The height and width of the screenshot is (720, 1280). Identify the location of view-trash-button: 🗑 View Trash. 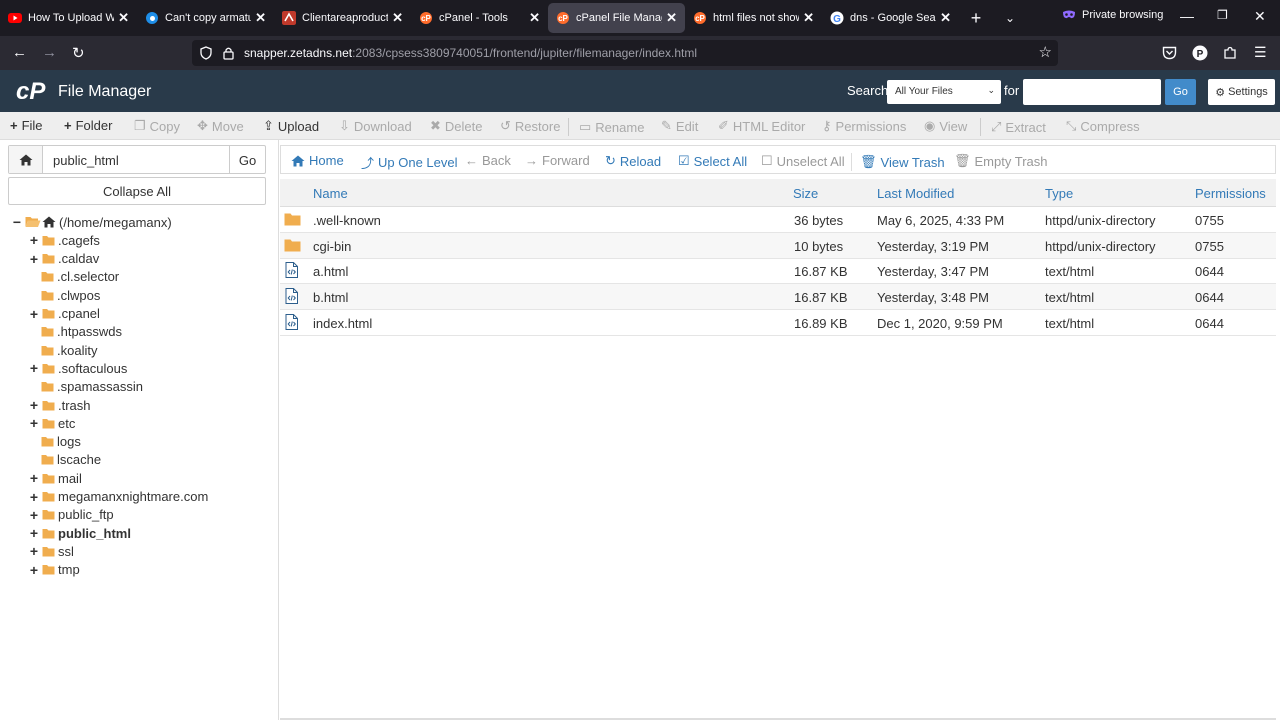
(898, 162).